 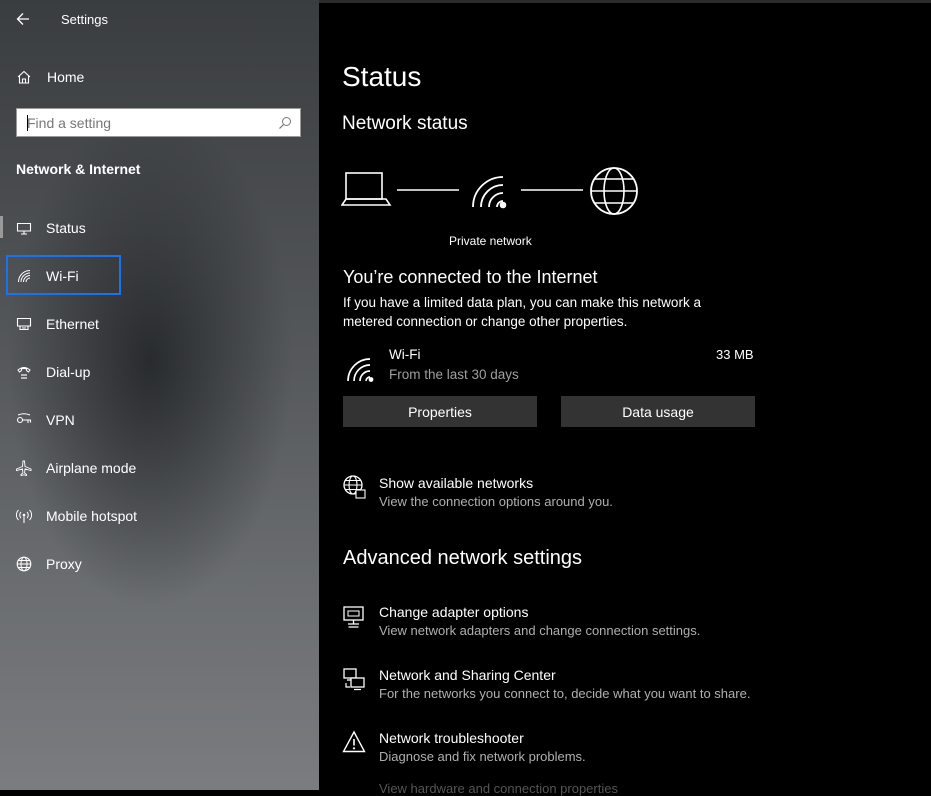 What do you see at coordinates (382, 76) in the screenshot?
I see `page-title: Status` at bounding box center [382, 76].